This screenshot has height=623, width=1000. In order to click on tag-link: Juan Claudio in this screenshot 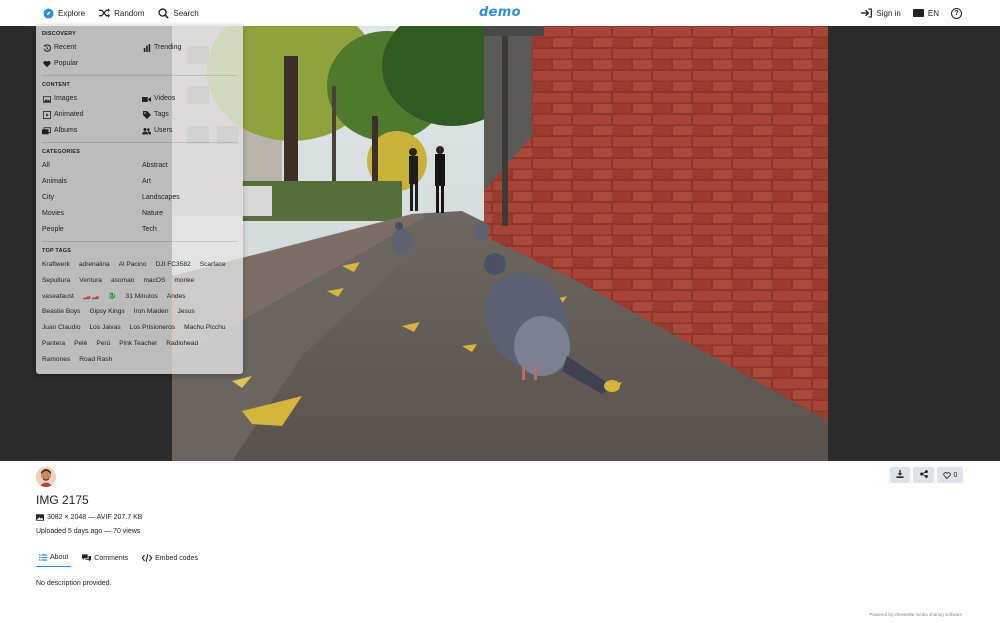, I will do `click(61, 328)`.